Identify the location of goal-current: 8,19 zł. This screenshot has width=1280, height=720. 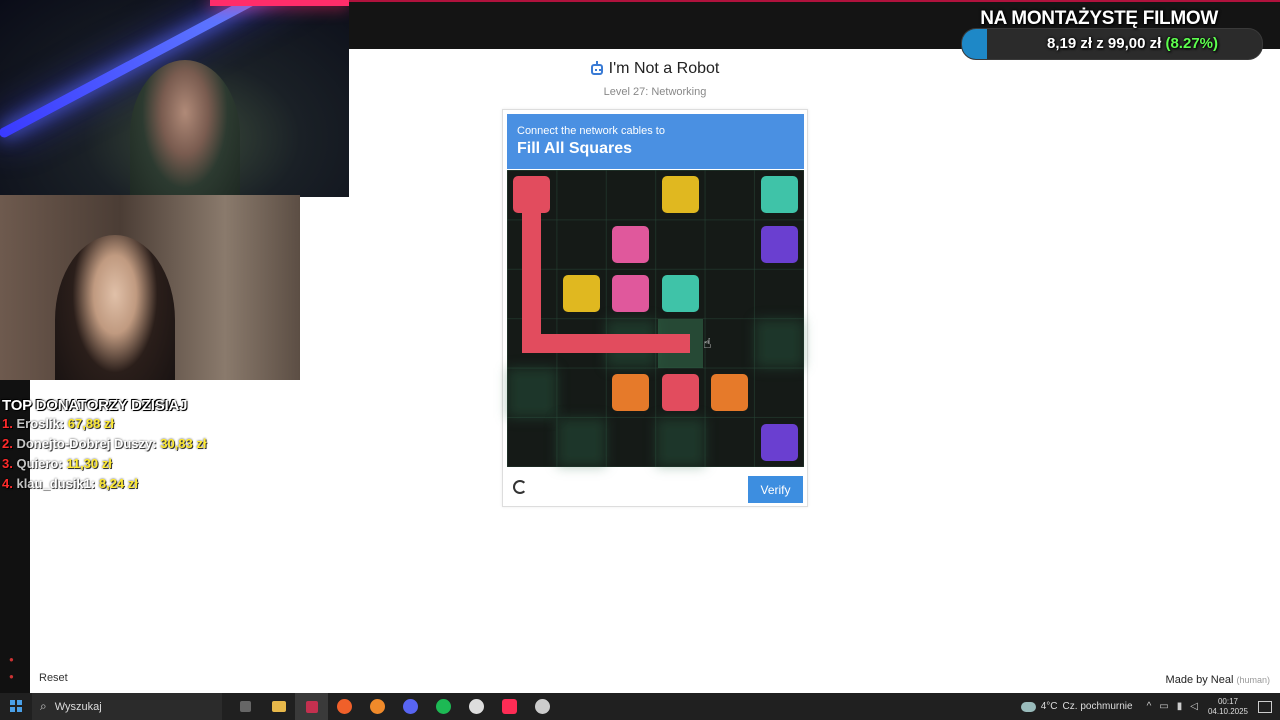
(1070, 43).